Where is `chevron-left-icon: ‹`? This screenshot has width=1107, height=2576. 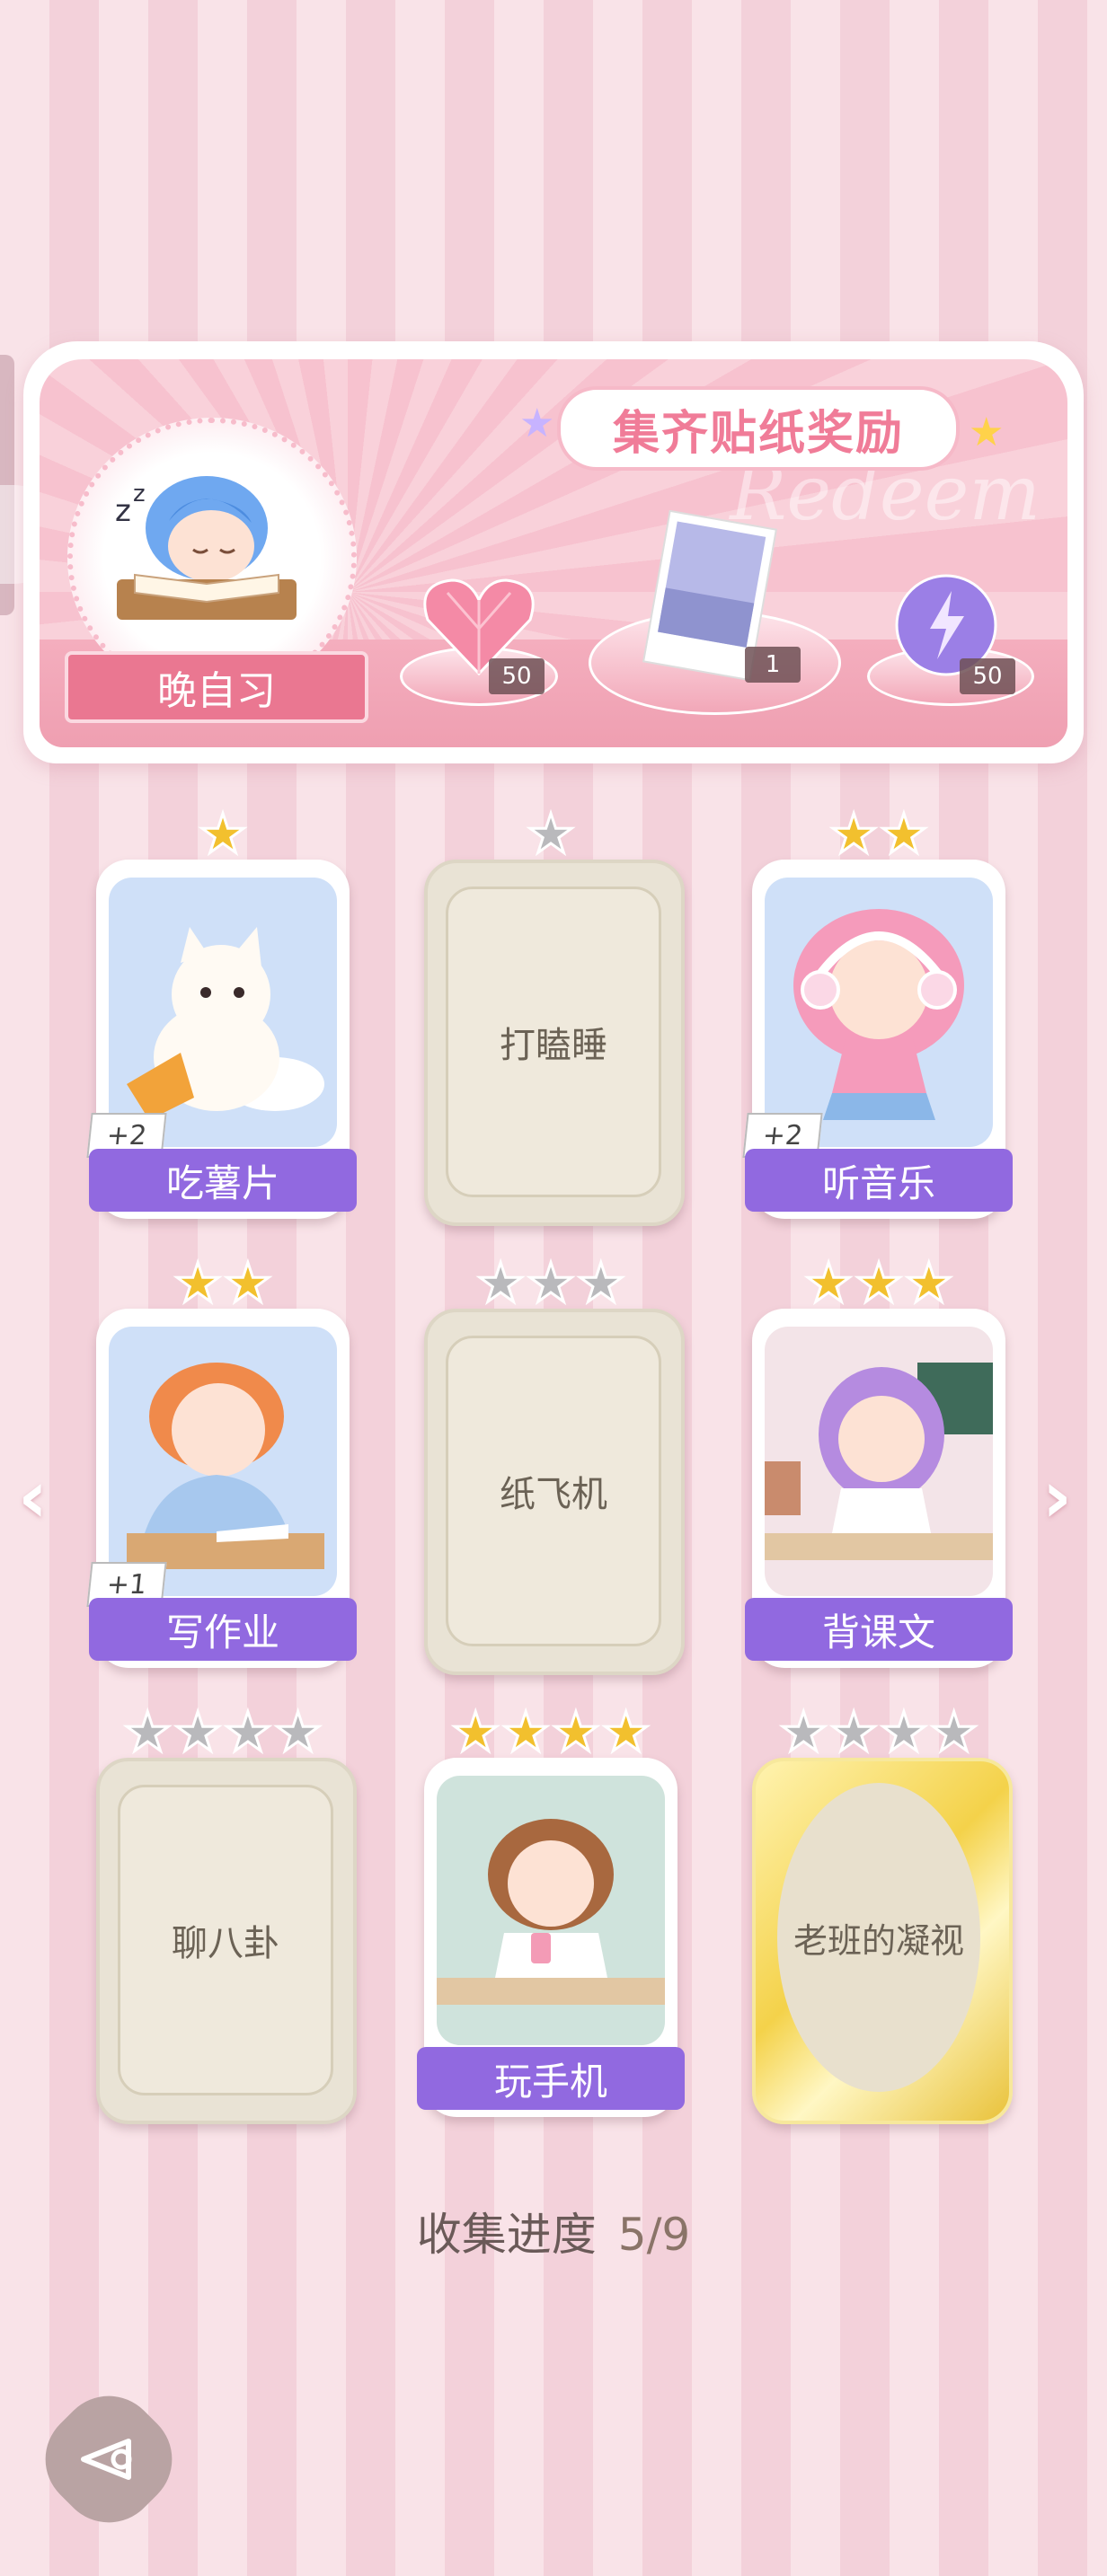 chevron-left-icon: ‹ is located at coordinates (33, 1497).